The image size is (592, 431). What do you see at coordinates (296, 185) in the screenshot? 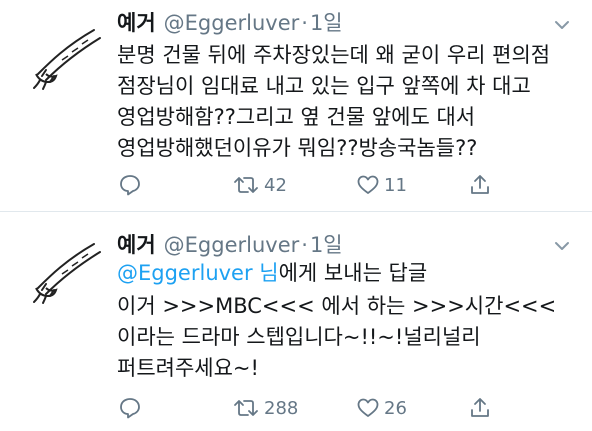
I see `tweet-actions: 42 11` at bounding box center [296, 185].